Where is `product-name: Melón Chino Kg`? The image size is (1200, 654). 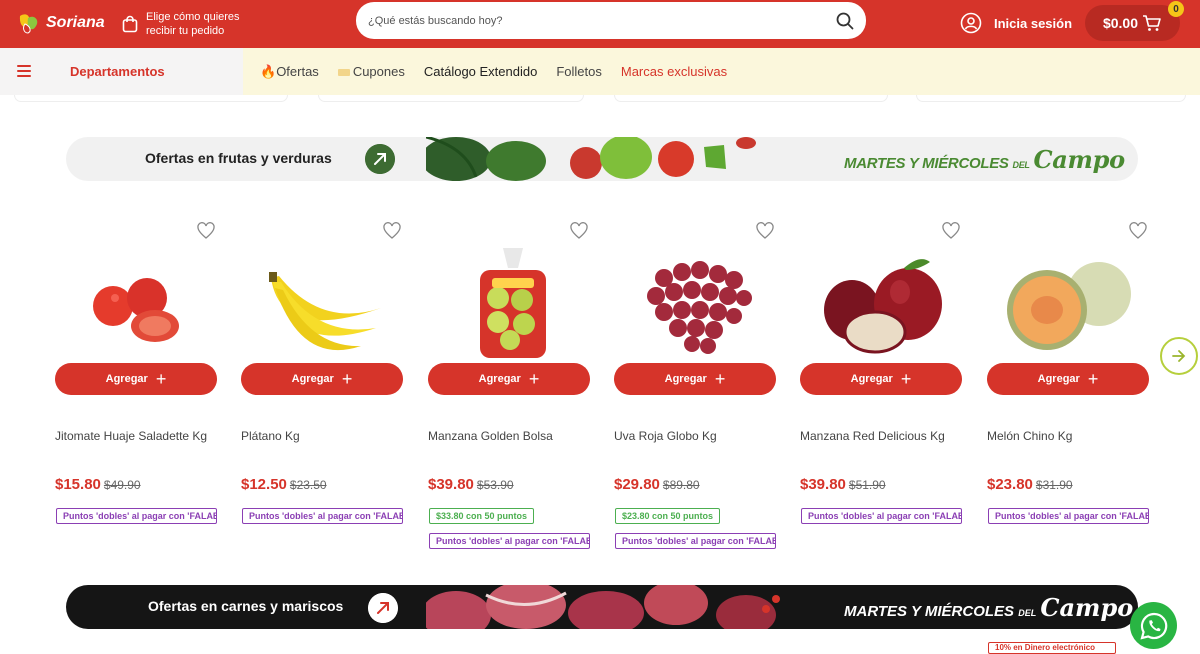 product-name: Melón Chino Kg is located at coordinates (1029, 436).